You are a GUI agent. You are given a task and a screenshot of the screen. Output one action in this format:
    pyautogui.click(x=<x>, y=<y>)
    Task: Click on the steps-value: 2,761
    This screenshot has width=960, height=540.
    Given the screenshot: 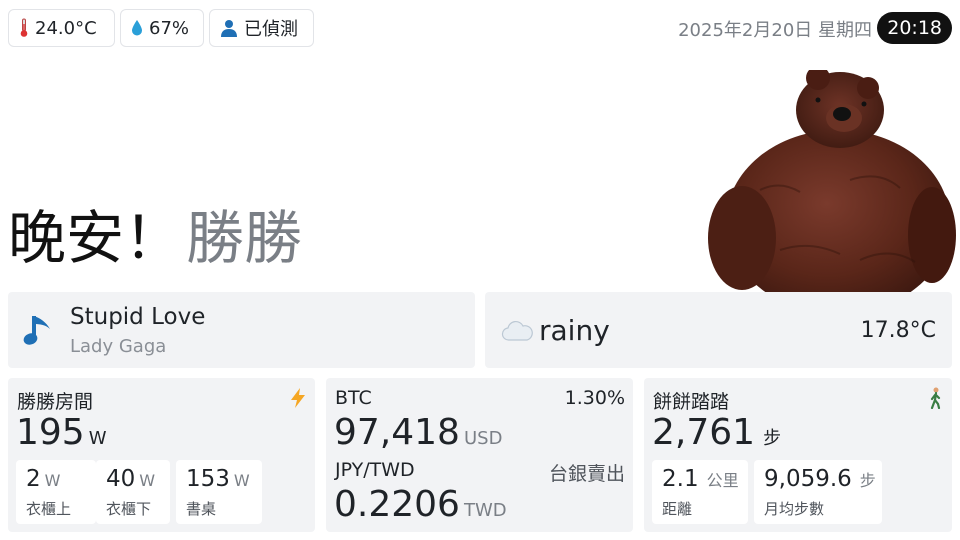 What is the action you would take?
    pyautogui.click(x=704, y=432)
    